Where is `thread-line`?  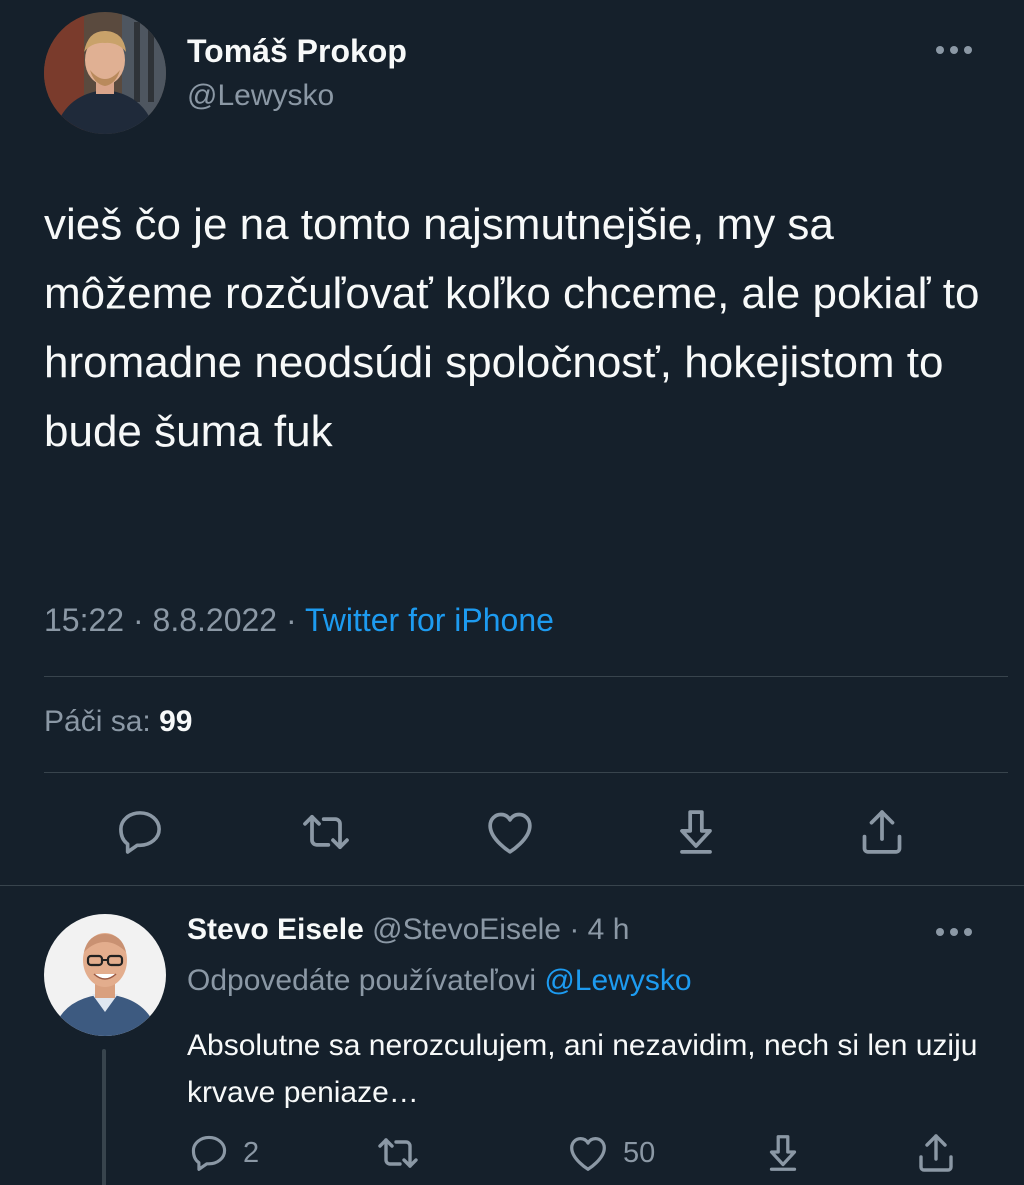
thread-line is located at coordinates (104, 1117).